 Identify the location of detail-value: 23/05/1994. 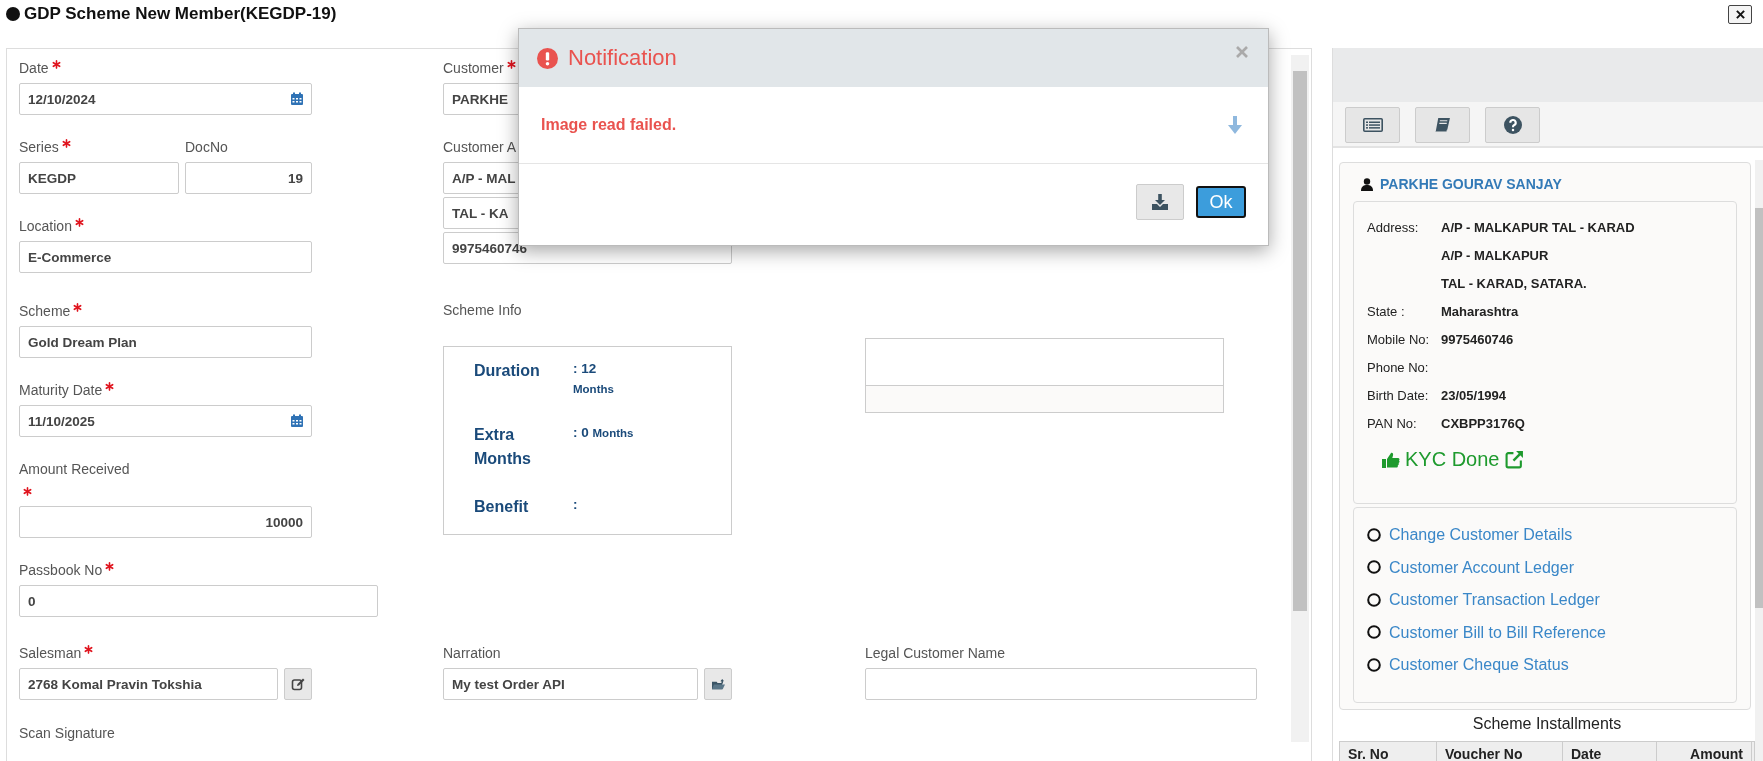
(1474, 396).